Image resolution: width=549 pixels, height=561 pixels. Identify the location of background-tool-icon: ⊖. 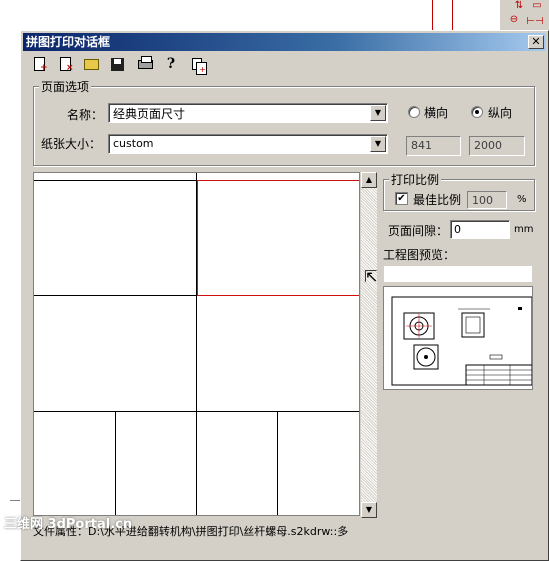
(514, 19).